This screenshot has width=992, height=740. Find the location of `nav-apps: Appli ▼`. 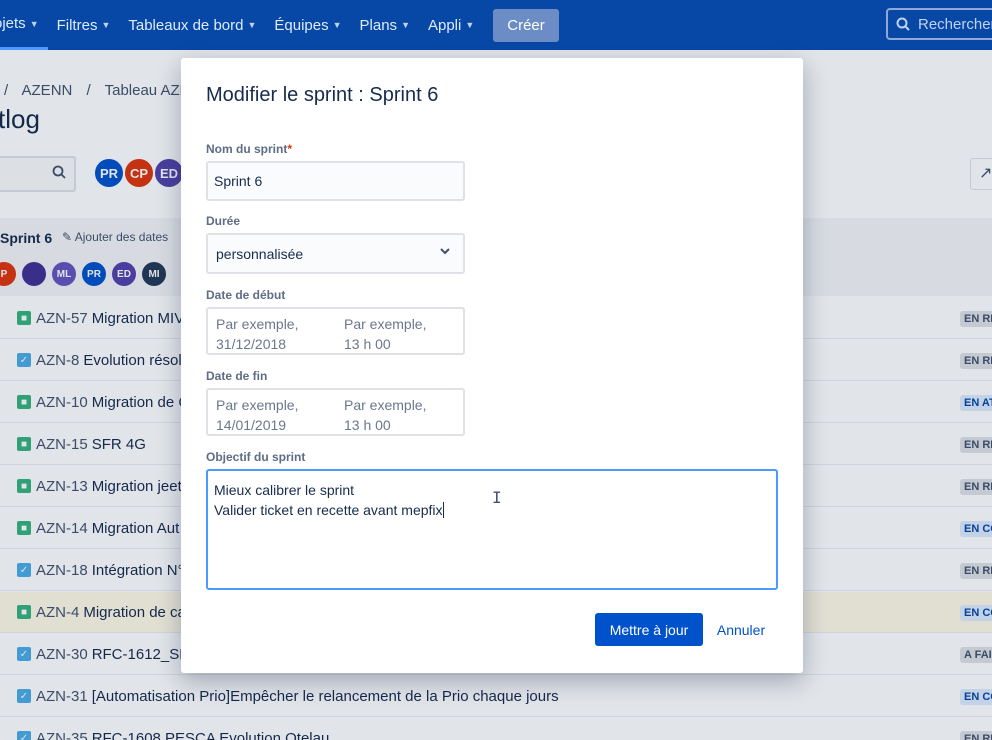

nav-apps: Appli ▼ is located at coordinates (451, 25).